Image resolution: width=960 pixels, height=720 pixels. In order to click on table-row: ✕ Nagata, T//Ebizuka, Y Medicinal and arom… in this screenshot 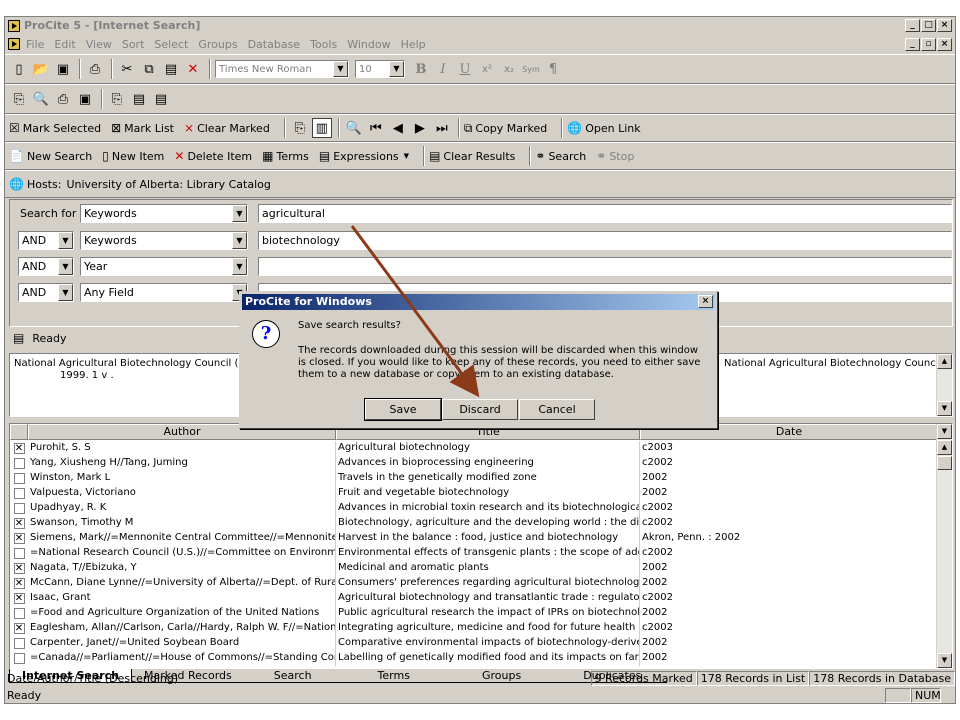, I will do `click(474, 568)`.